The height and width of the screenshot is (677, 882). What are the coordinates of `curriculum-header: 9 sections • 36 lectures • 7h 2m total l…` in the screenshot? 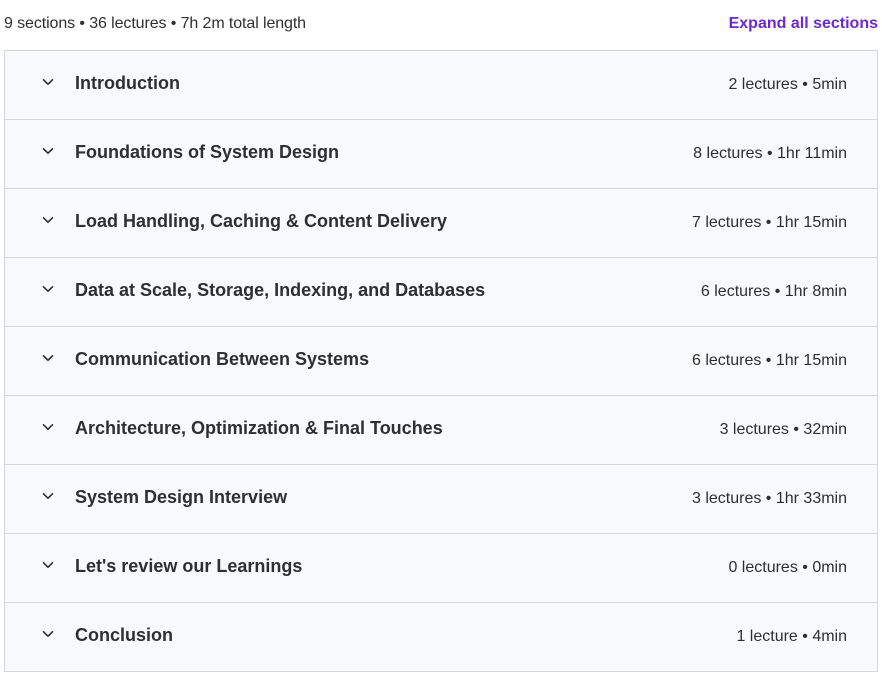 It's located at (441, 25).